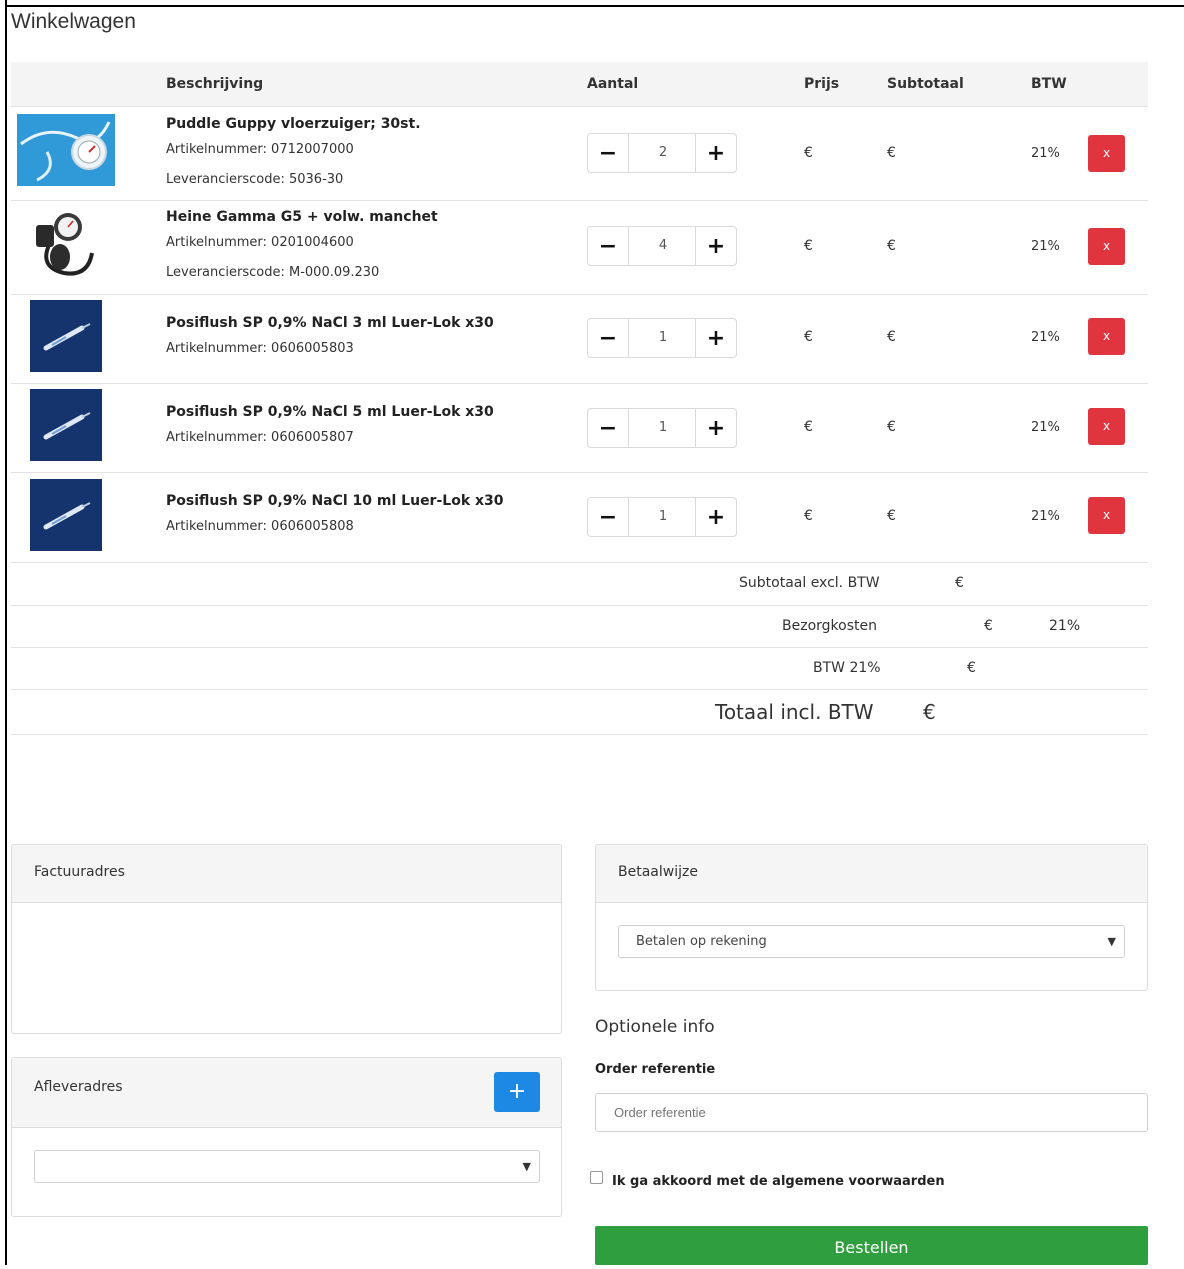 The width and height of the screenshot is (1184, 1269). I want to click on product-name: Heine Gamma G5 + volw. manchet, so click(302, 217).